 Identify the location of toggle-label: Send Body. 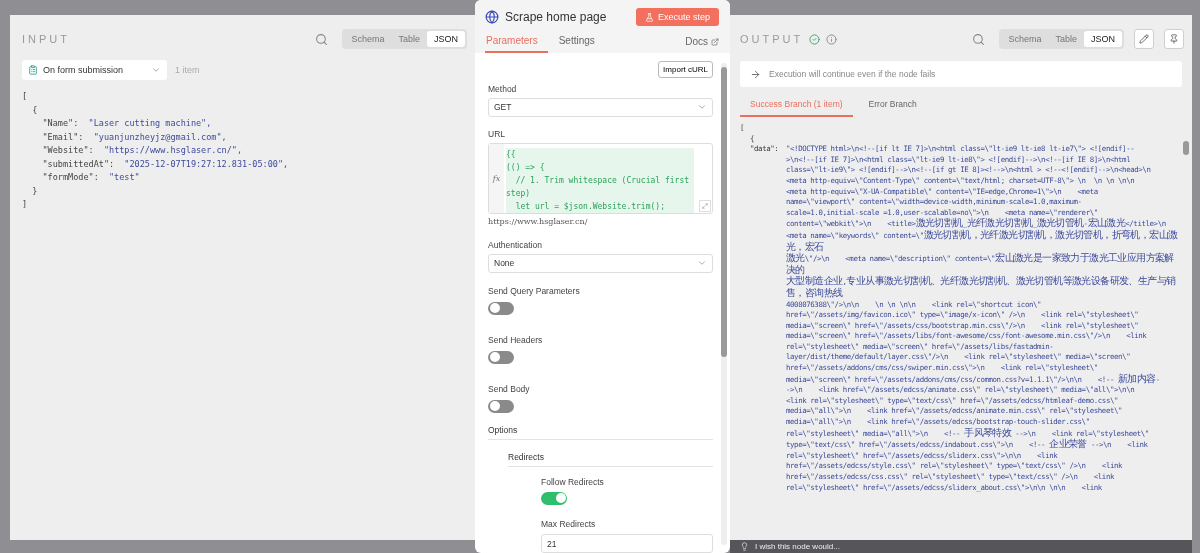
(509, 388).